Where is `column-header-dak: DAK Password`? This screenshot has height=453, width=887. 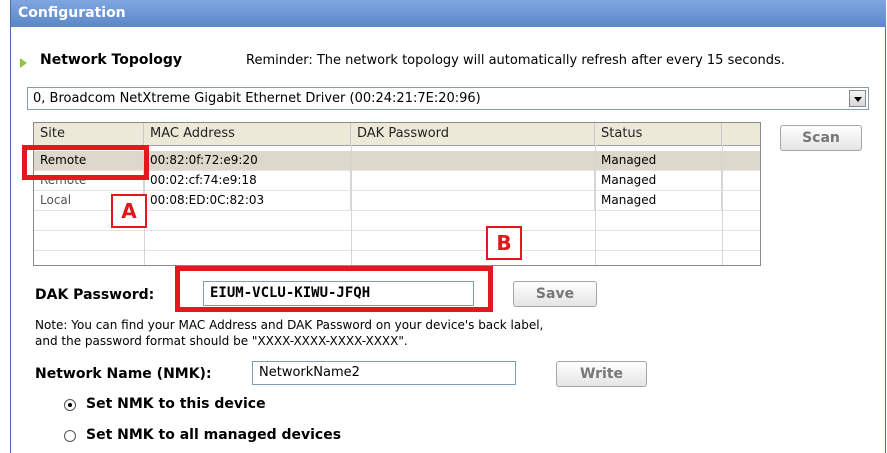
column-header-dak: DAK Password is located at coordinates (473, 134).